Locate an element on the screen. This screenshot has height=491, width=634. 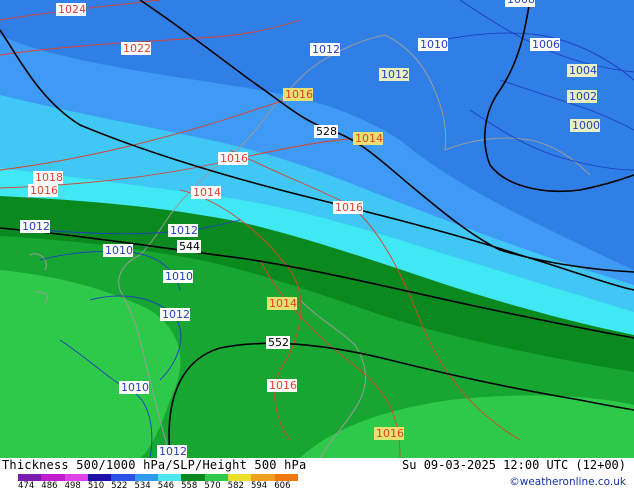
svg-text: 1008 is located at coordinates (521, 3).